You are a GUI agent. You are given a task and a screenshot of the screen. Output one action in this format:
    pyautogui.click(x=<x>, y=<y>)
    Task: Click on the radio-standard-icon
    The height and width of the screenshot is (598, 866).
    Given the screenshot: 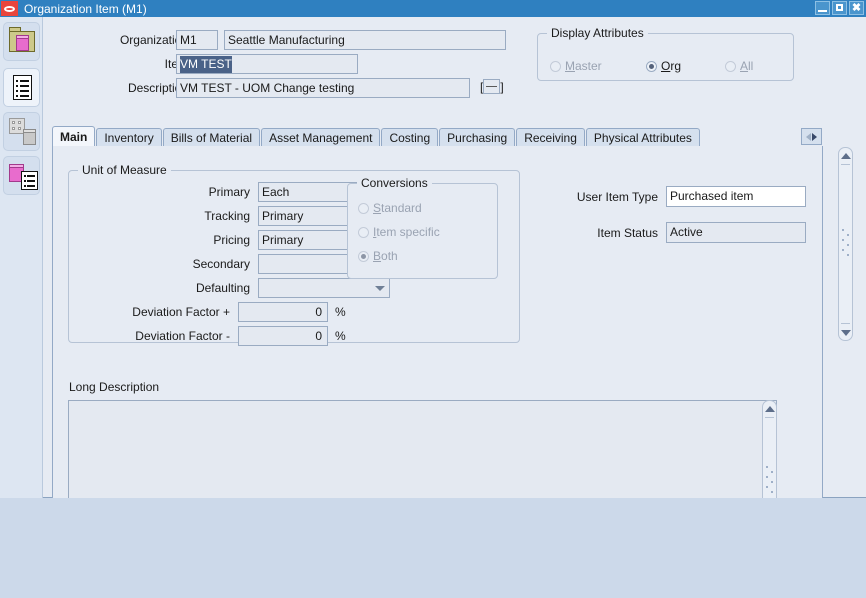 What is the action you would take?
    pyautogui.click(x=363, y=208)
    